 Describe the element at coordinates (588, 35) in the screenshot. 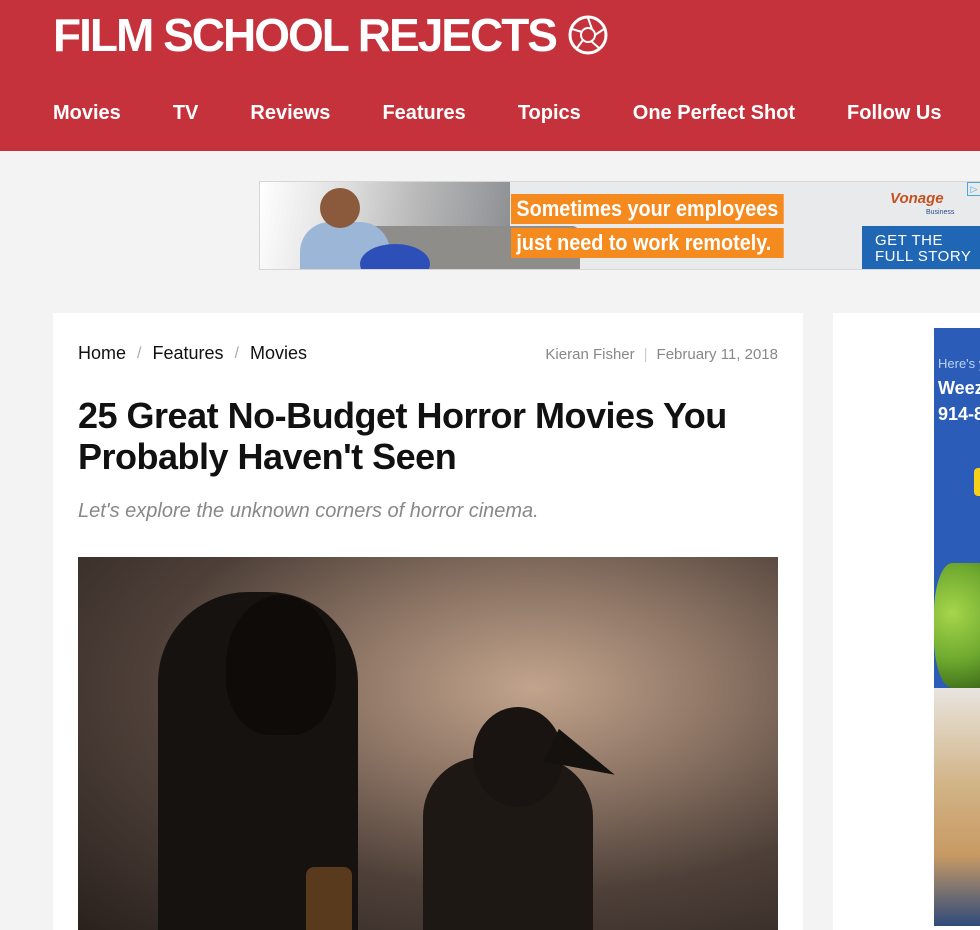

I see `camera-shutter-icon` at that location.